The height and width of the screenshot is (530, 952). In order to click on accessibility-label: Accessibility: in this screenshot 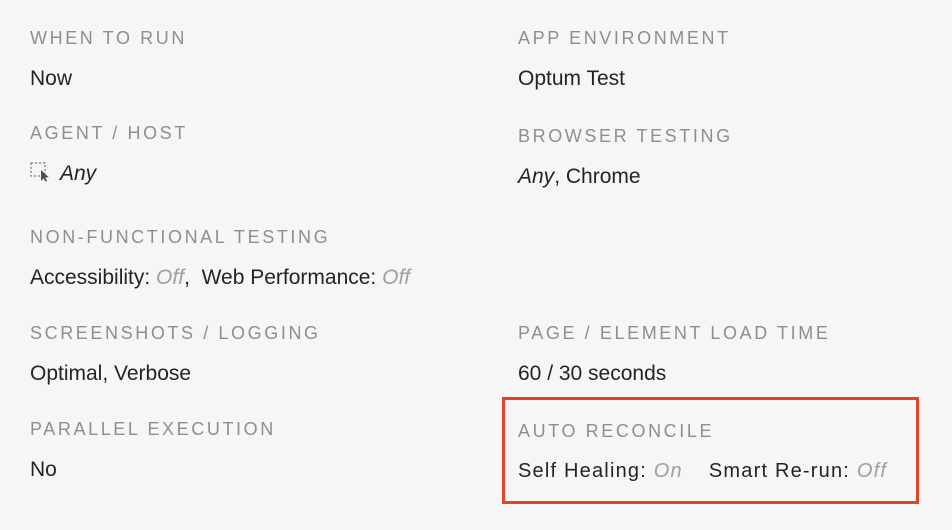, I will do `click(90, 277)`.